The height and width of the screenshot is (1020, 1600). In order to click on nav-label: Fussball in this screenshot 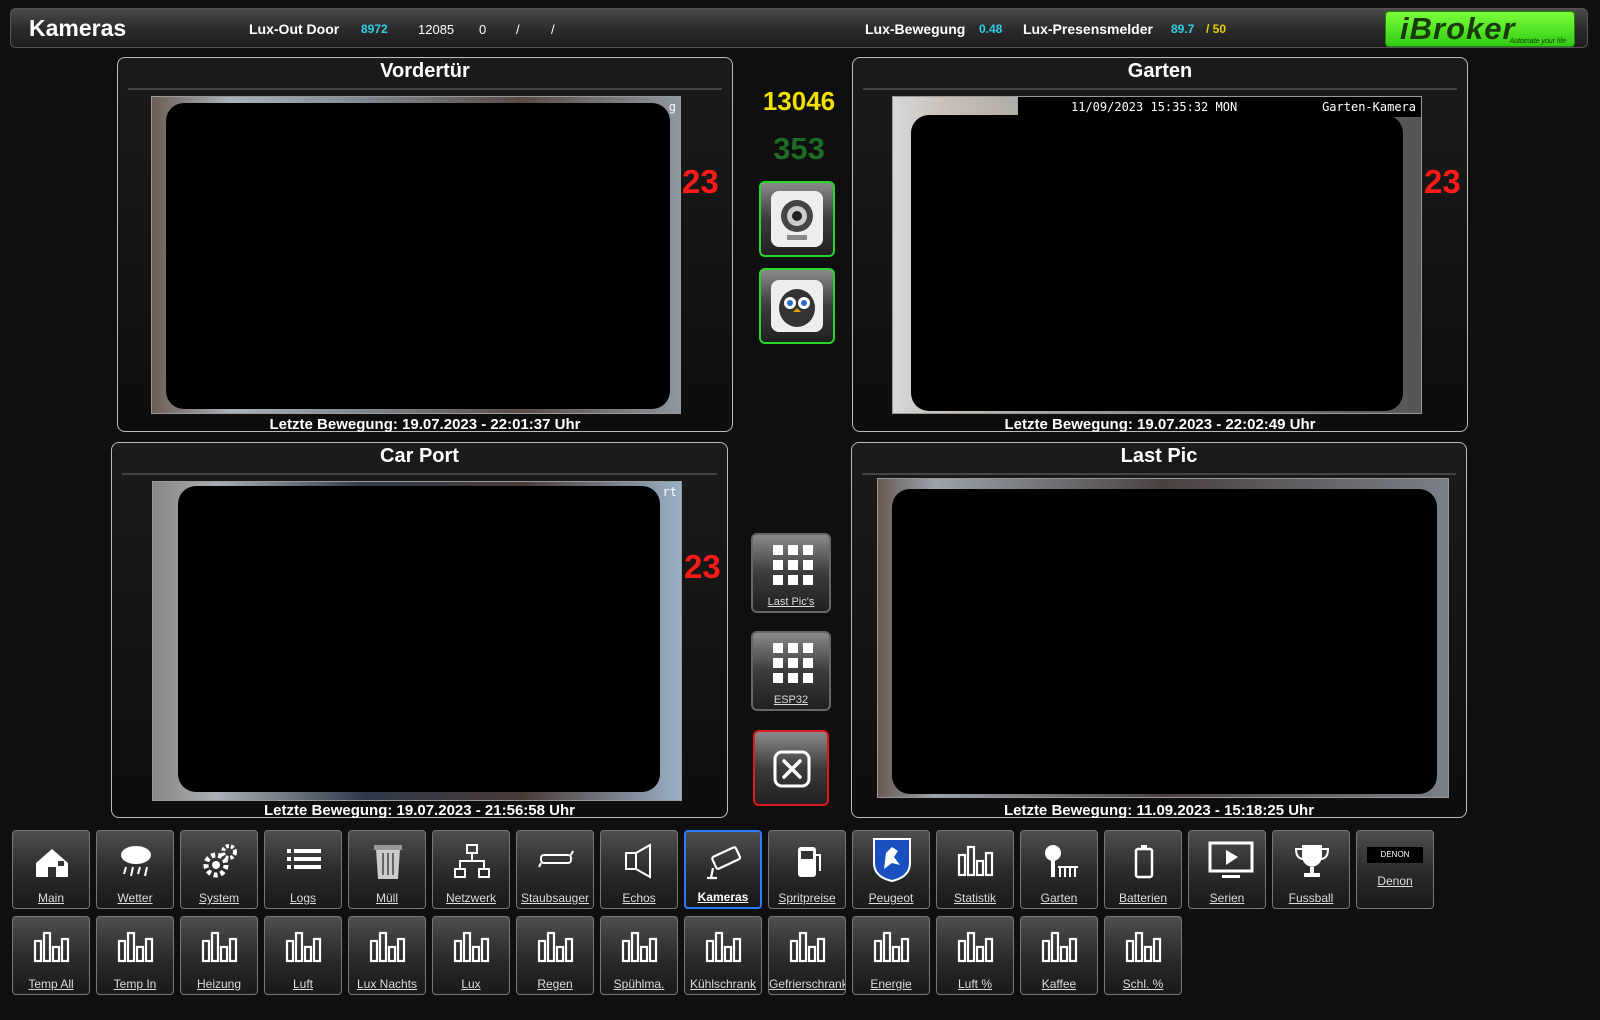, I will do `click(1311, 898)`.